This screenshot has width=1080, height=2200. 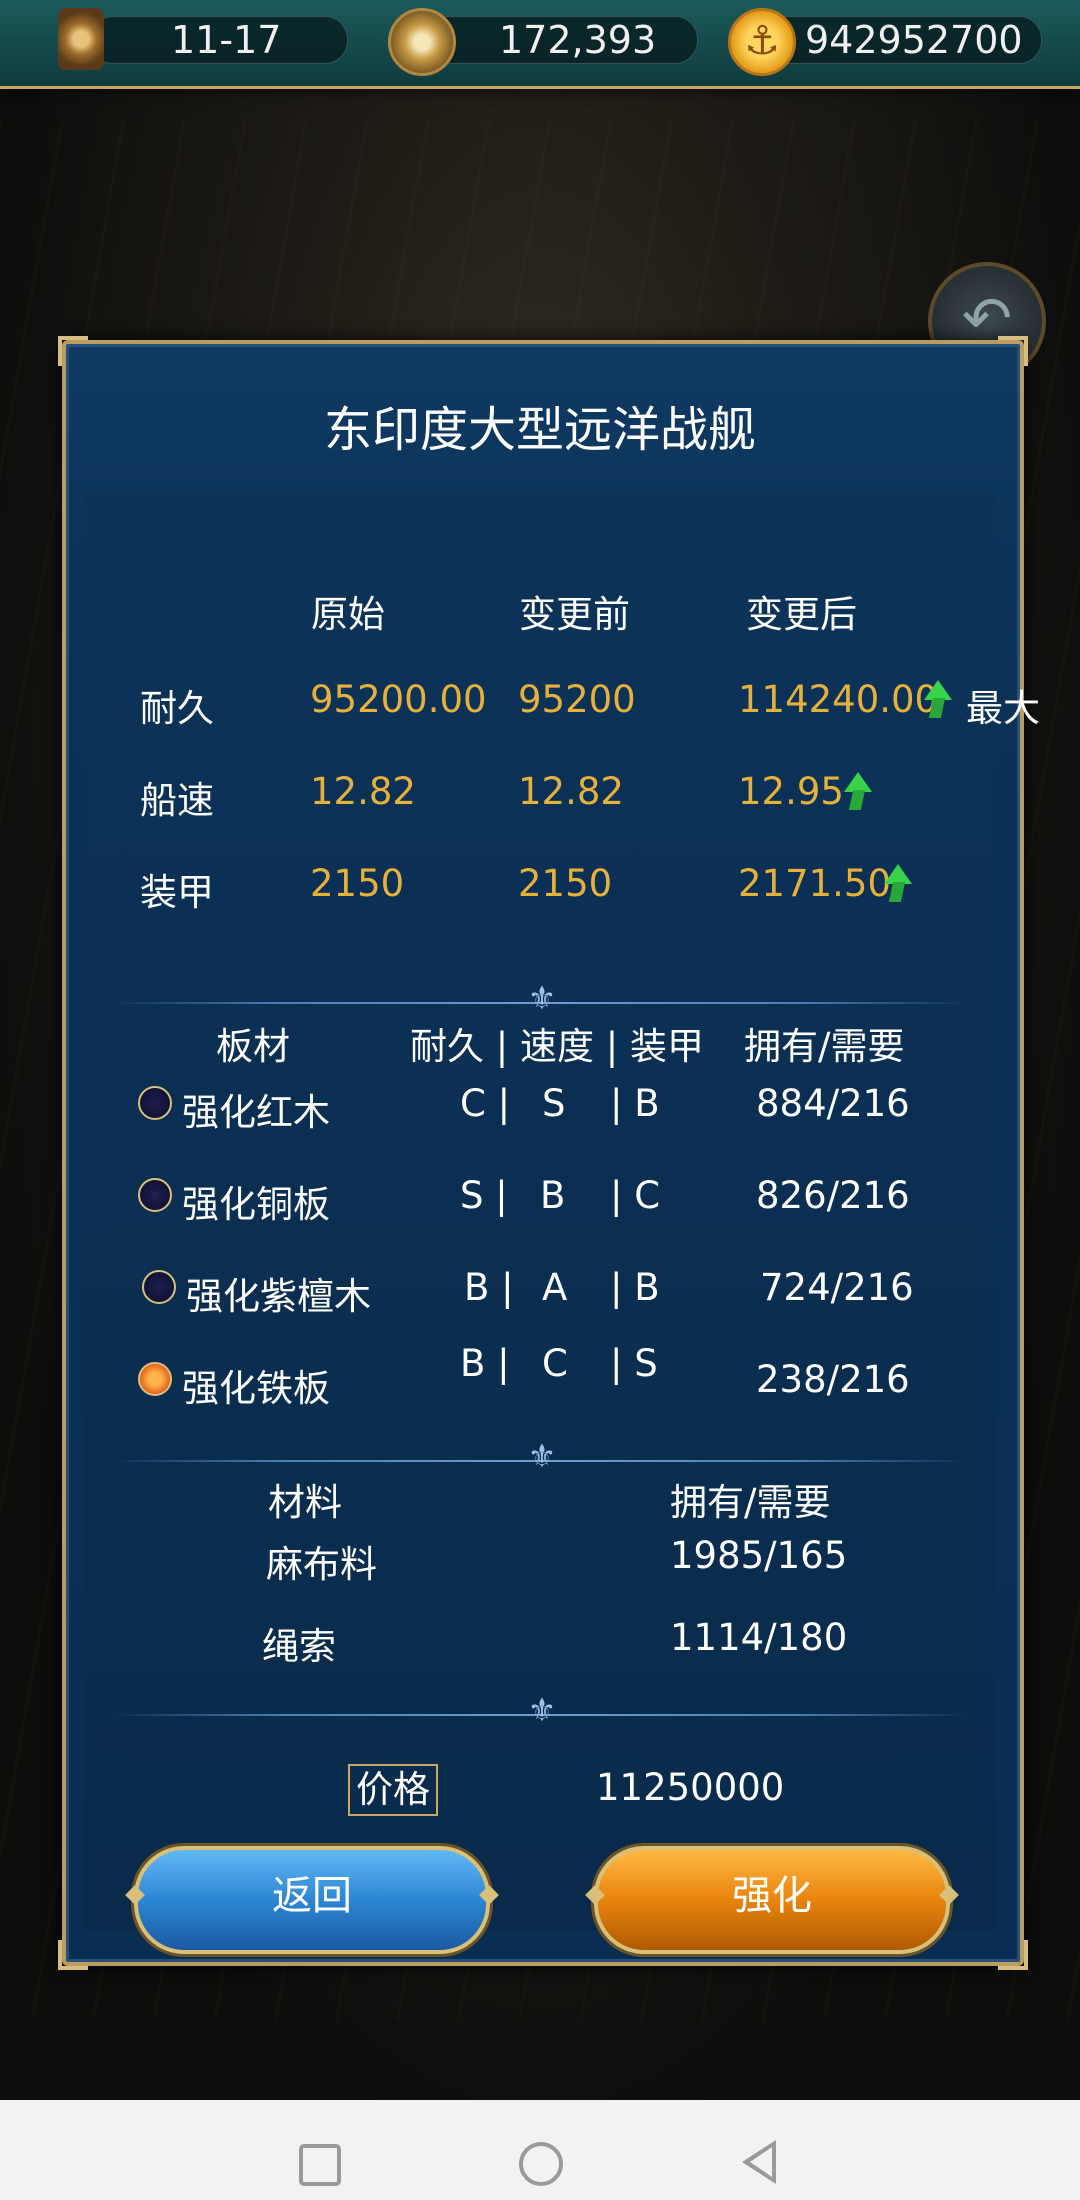 I want to click on enhance-button: 强化, so click(x=772, y=1900).